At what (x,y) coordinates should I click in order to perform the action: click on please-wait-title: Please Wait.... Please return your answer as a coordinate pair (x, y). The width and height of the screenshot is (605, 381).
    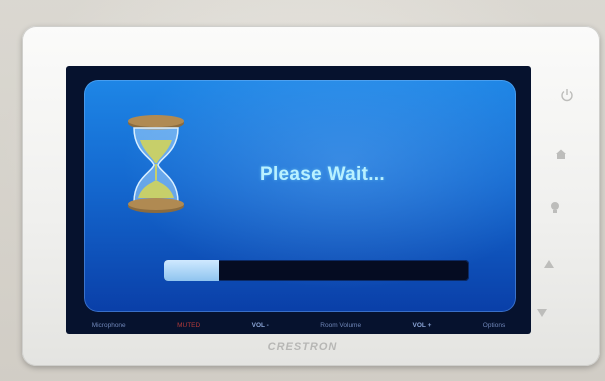
    Looking at the image, I should click on (322, 174).